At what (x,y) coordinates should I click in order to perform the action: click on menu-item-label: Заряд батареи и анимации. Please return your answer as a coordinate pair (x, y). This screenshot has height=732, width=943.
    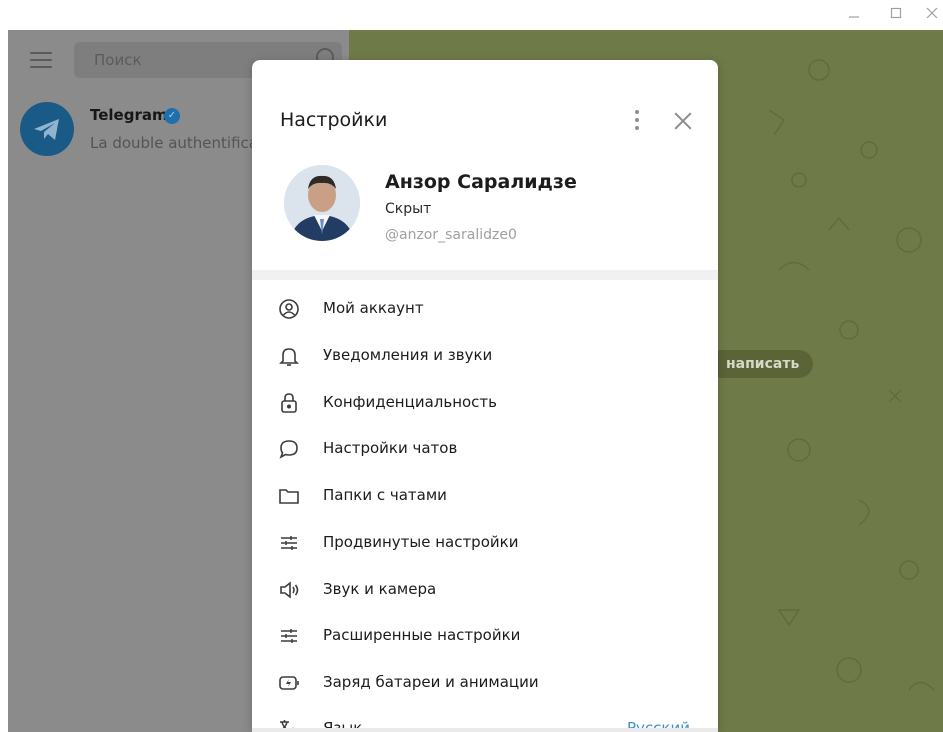
    Looking at the image, I should click on (431, 682).